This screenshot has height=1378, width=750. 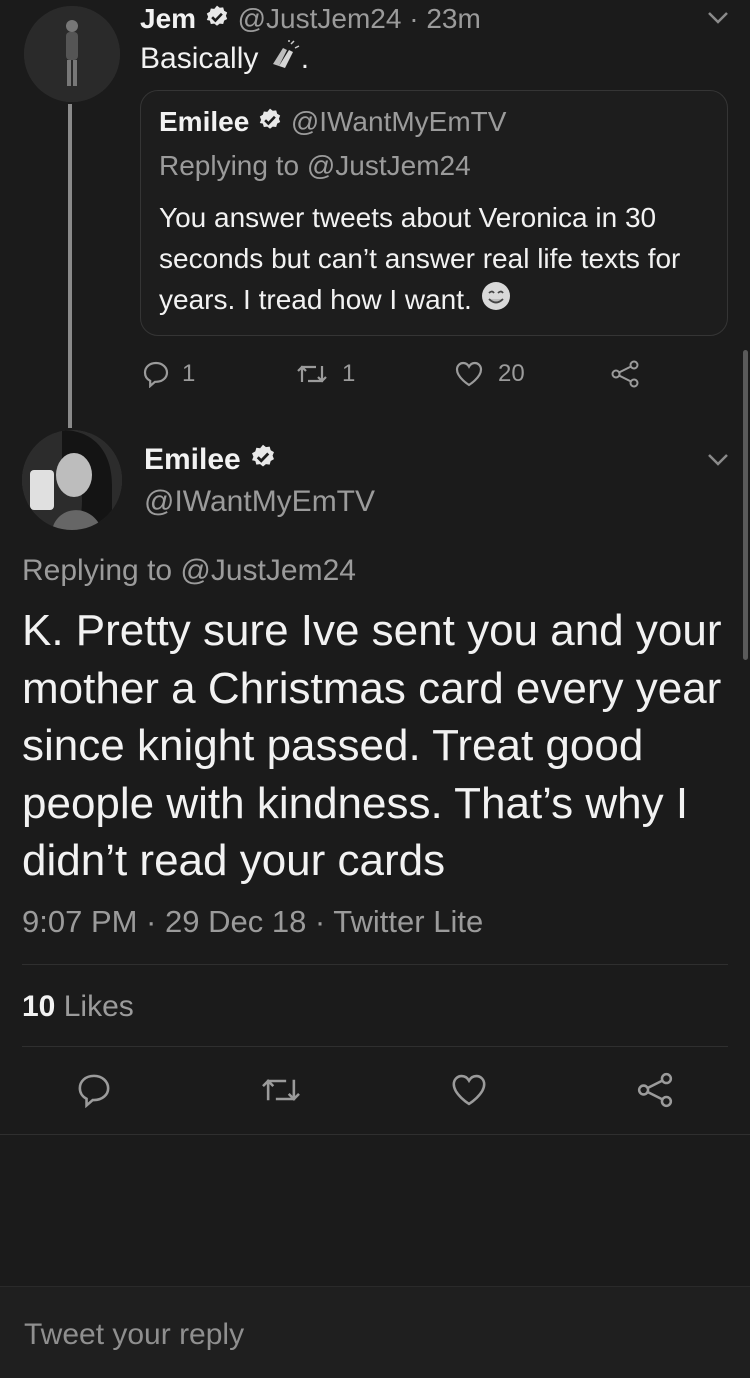 I want to click on avatar-emilee-image, so click(x=72, y=480).